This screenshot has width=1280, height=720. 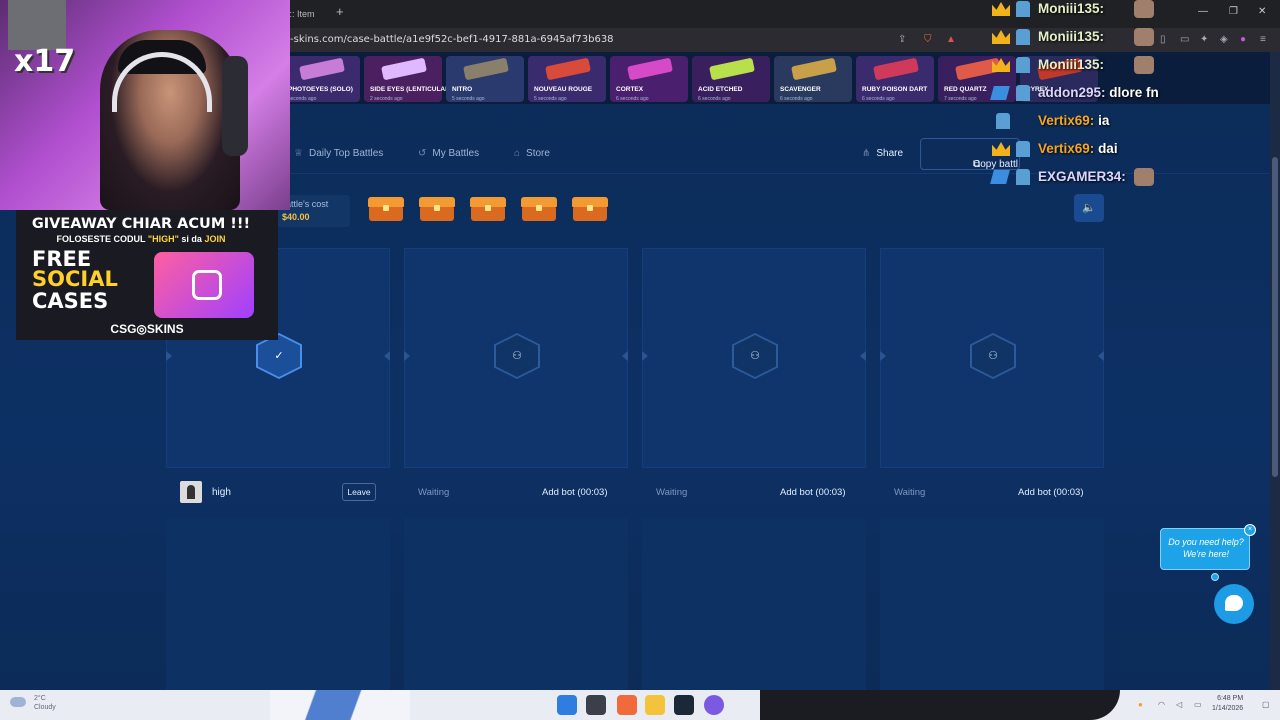 I want to click on help-bubble: Do you need help? We're here!, so click(x=1205, y=549).